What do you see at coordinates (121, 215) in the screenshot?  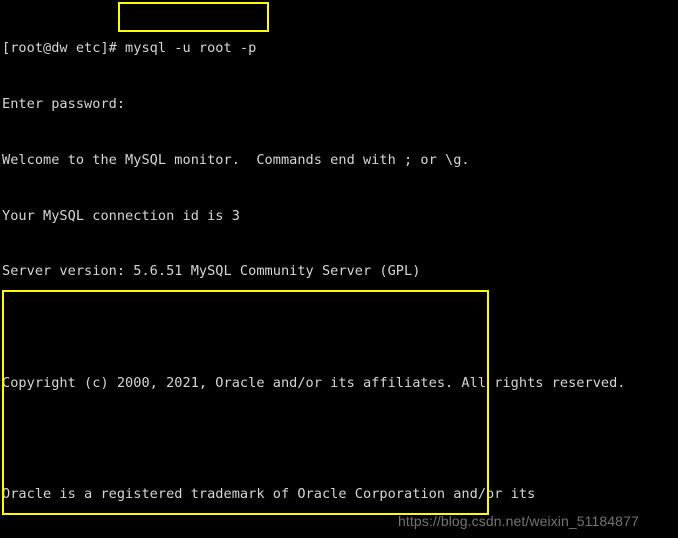 I see `terminal-line-connection-id: Your MySQL connection id is 3` at bounding box center [121, 215].